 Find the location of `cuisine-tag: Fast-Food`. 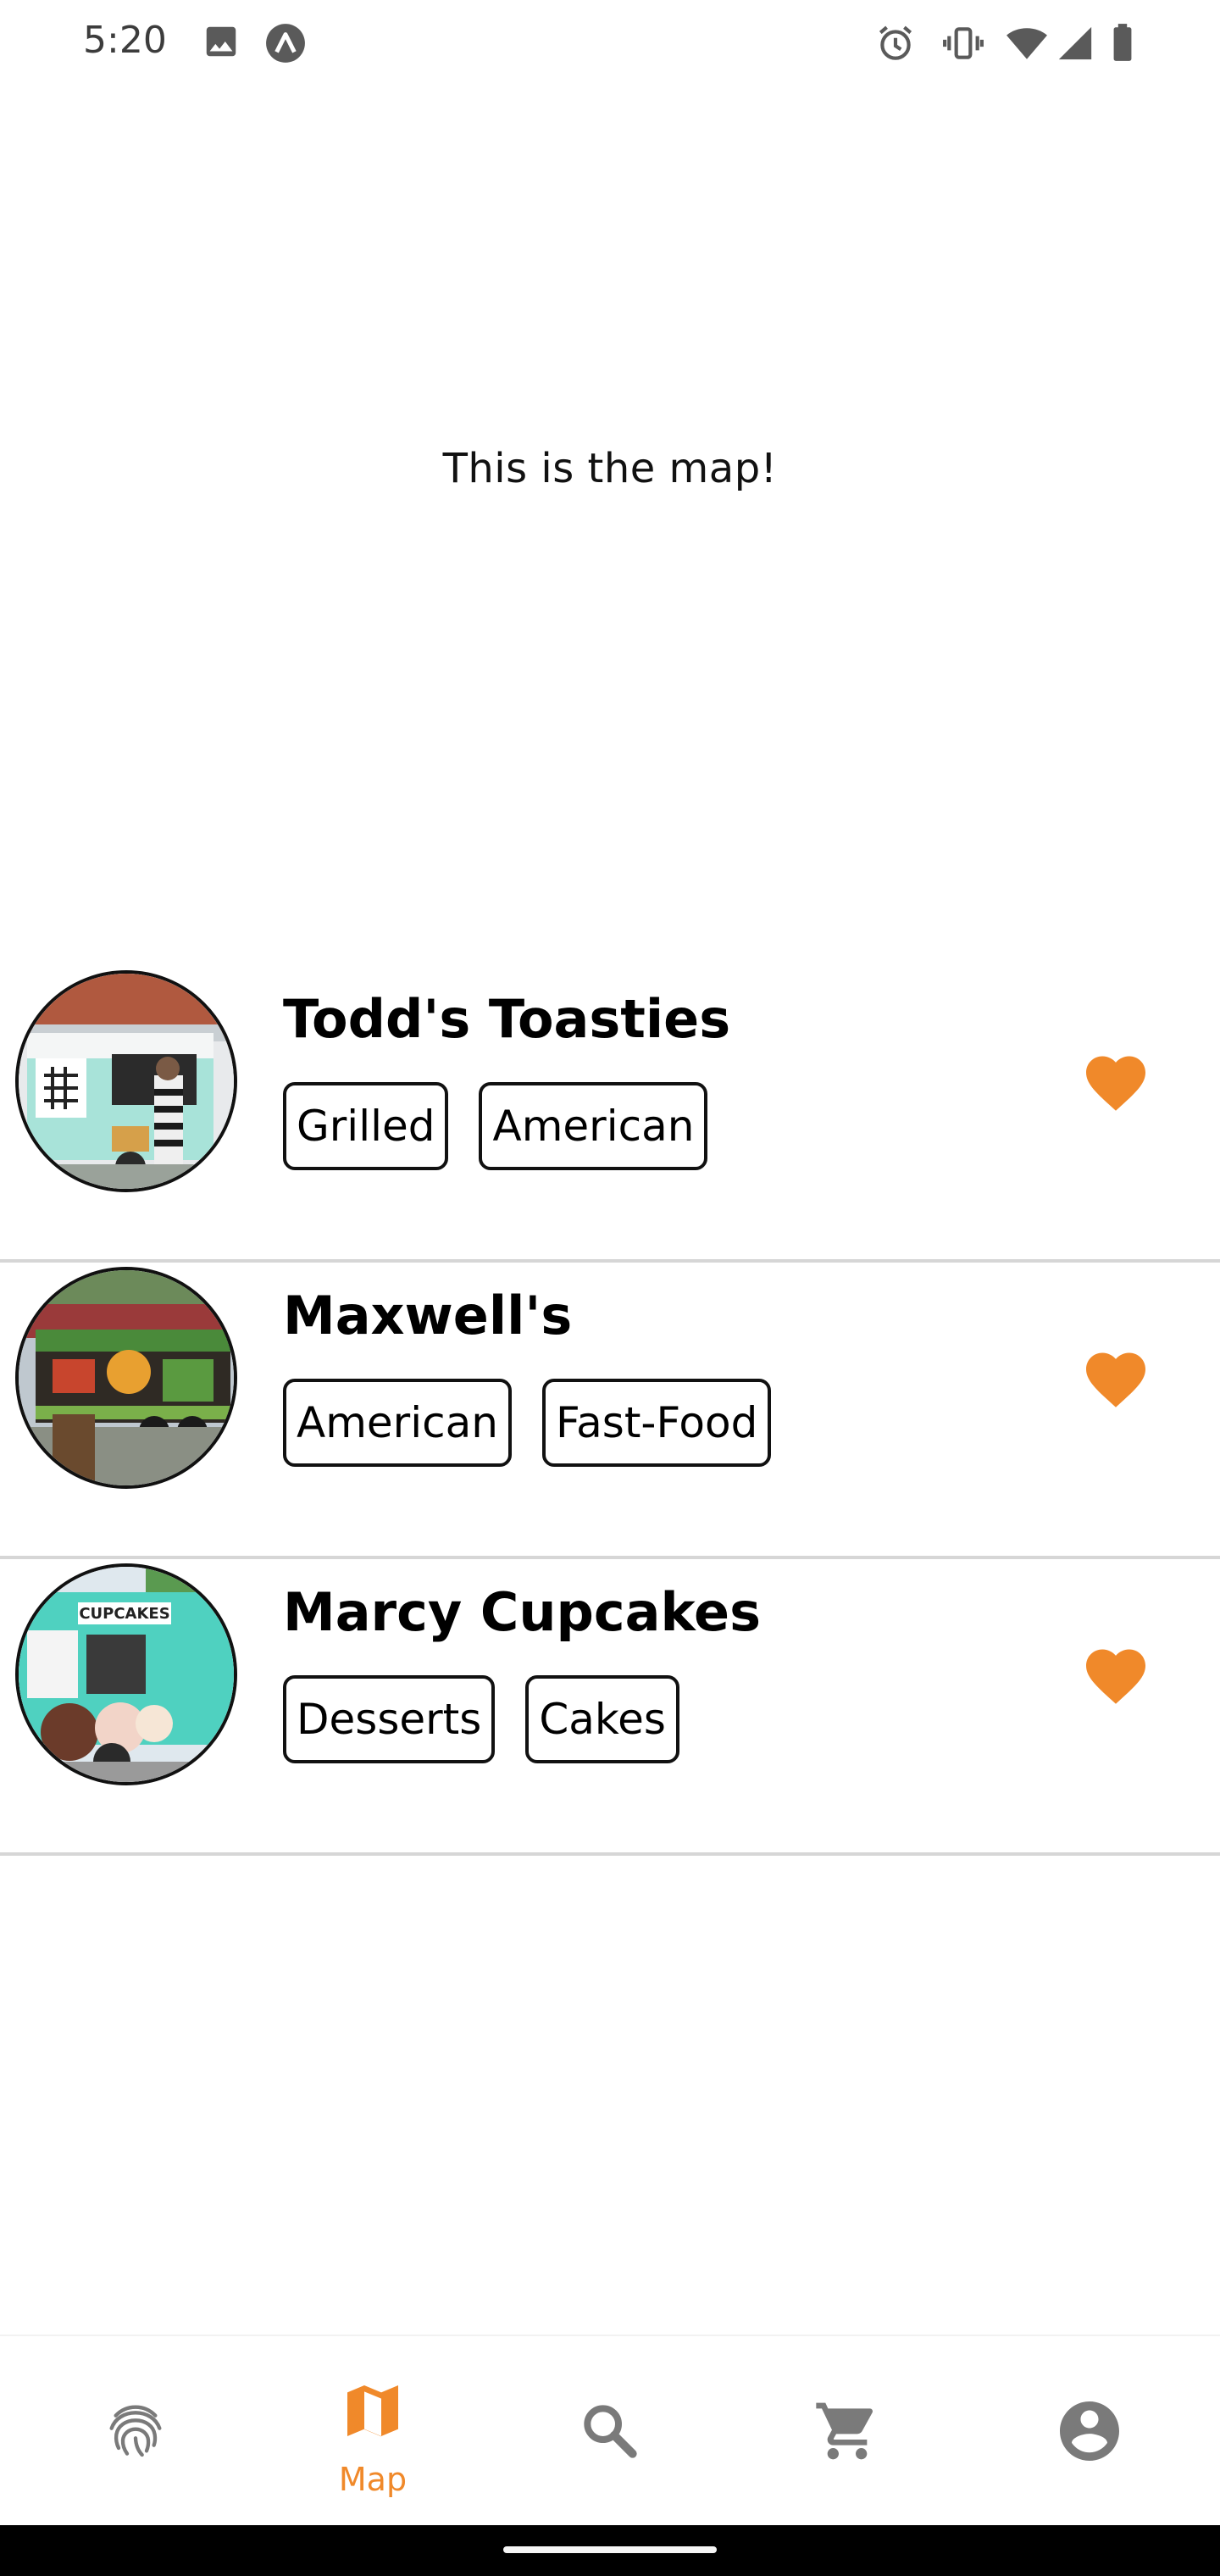

cuisine-tag: Fast-Food is located at coordinates (656, 1423).